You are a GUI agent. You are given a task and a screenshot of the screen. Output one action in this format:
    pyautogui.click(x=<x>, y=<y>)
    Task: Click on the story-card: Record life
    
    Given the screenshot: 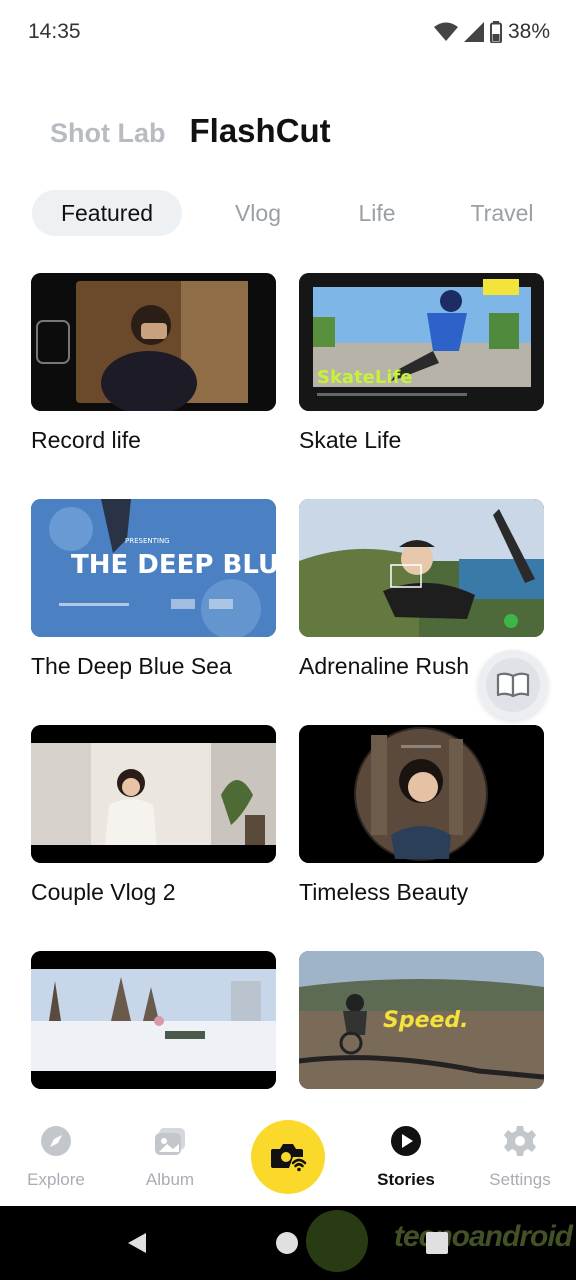 What is the action you would take?
    pyautogui.click(x=153, y=363)
    